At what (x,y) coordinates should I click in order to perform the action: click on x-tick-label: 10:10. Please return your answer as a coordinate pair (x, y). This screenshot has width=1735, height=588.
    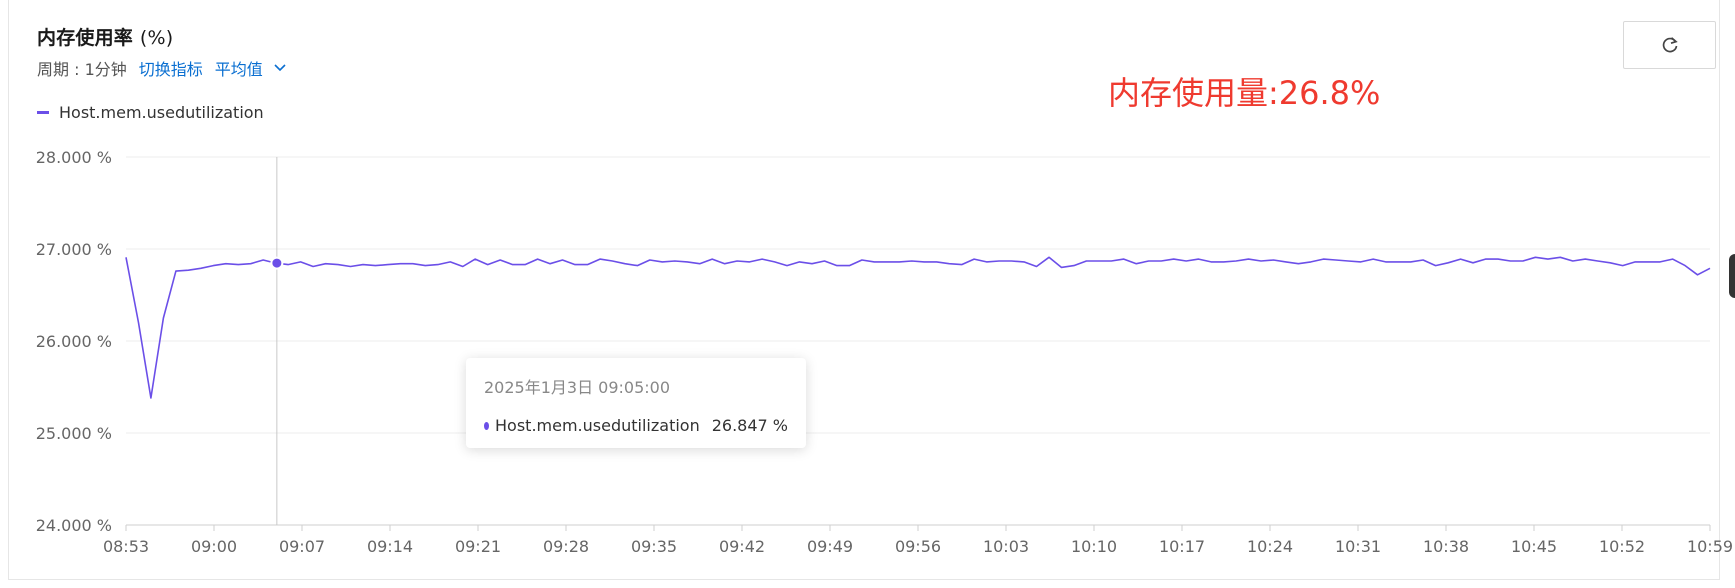
    Looking at the image, I should click on (1094, 546).